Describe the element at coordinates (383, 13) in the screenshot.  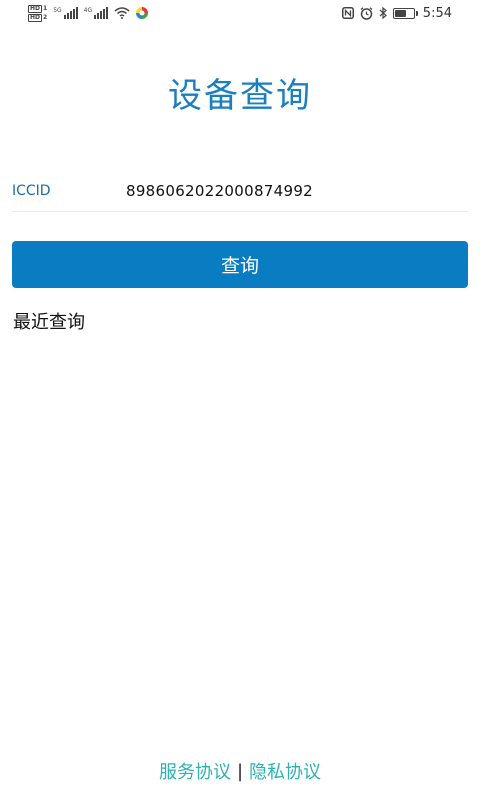
I see `bluetooth-icon` at that location.